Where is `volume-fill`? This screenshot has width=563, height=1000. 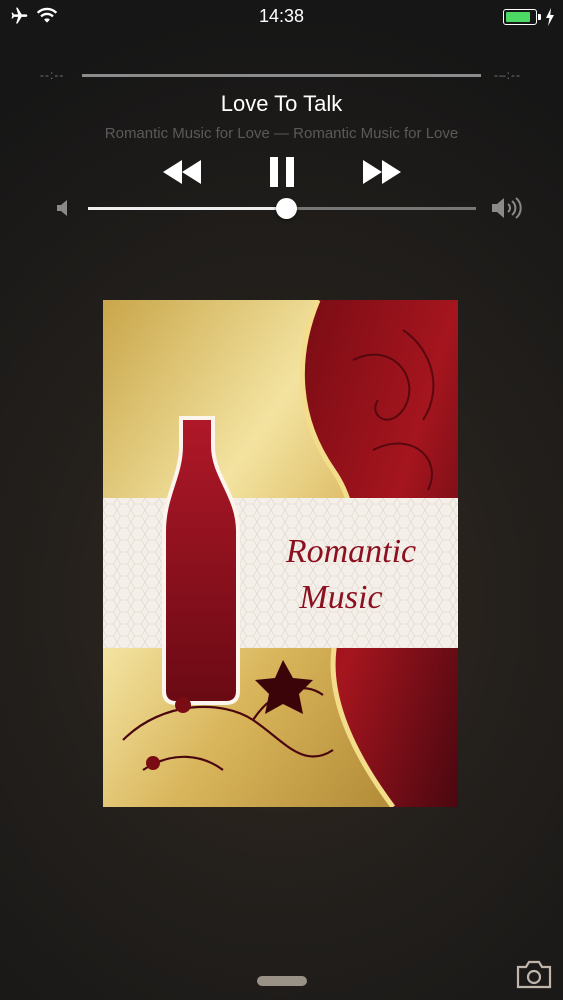 volume-fill is located at coordinates (187, 208).